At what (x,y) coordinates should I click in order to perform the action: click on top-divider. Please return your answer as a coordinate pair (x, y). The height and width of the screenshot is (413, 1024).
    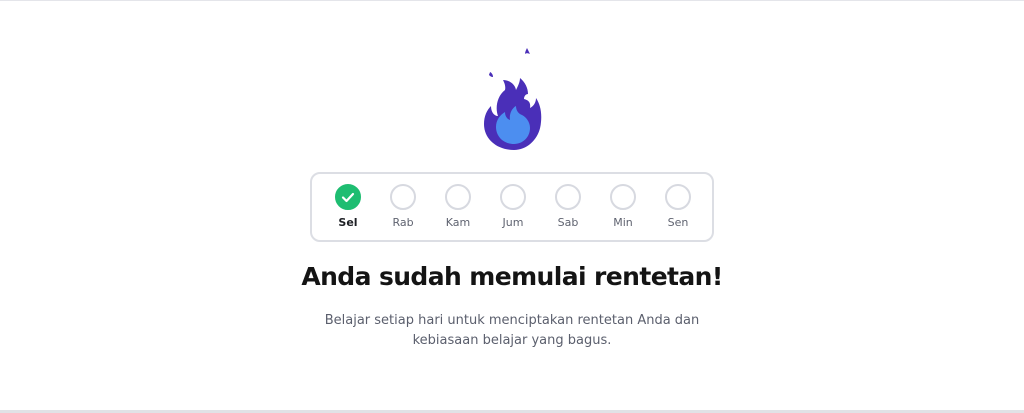
    Looking at the image, I should click on (512, 0).